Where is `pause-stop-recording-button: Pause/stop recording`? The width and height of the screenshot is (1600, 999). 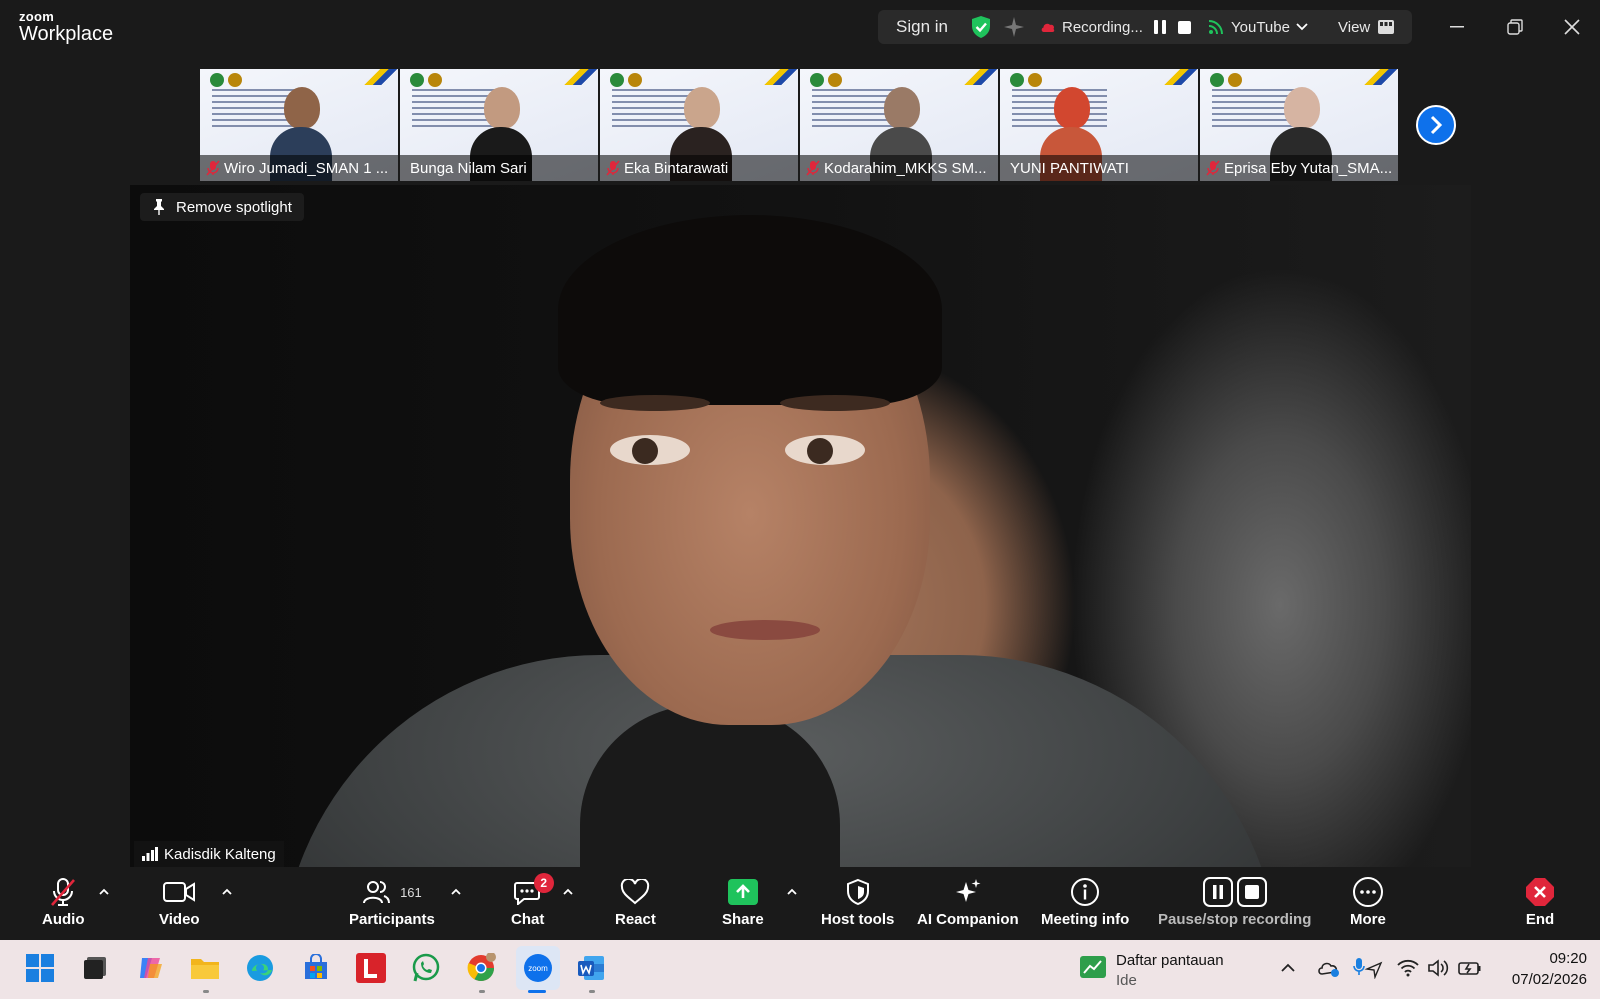
pause-stop-recording-button: Pause/stop recording is located at coordinates (1234, 901).